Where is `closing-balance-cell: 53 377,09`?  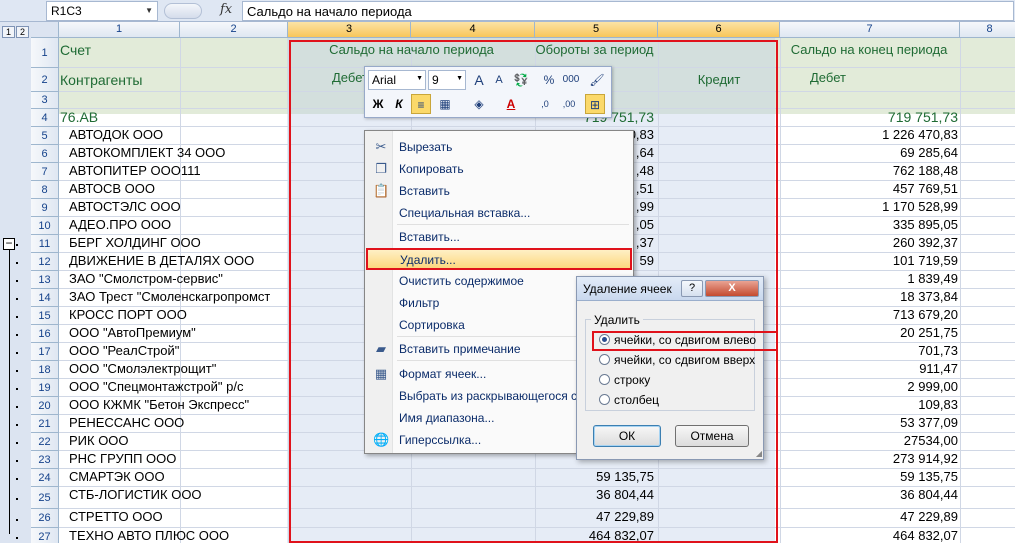
closing-balance-cell: 53 377,09 is located at coordinates (870, 422).